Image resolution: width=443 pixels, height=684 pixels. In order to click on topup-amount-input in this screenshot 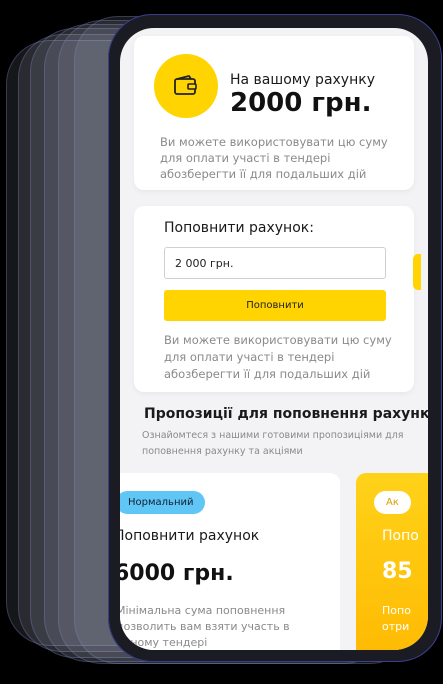, I will do `click(275, 263)`.